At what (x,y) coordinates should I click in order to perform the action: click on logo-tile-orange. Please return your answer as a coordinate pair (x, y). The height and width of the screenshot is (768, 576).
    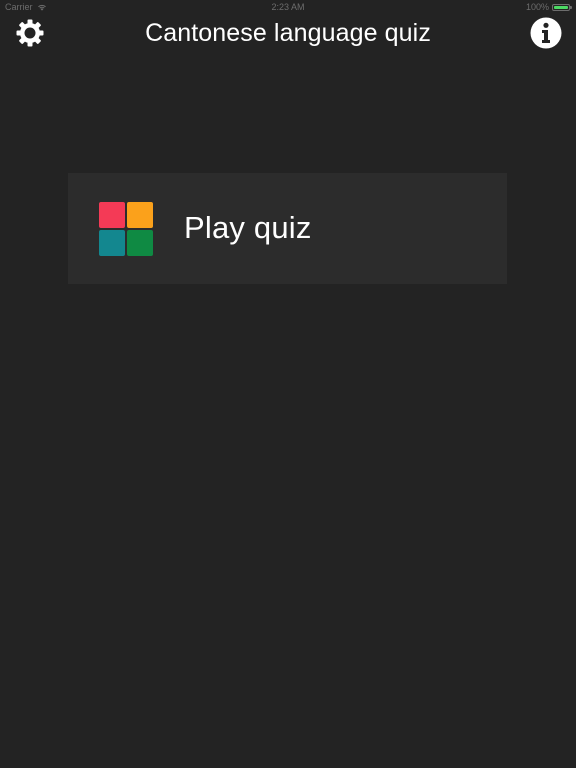
    Looking at the image, I should click on (140, 215).